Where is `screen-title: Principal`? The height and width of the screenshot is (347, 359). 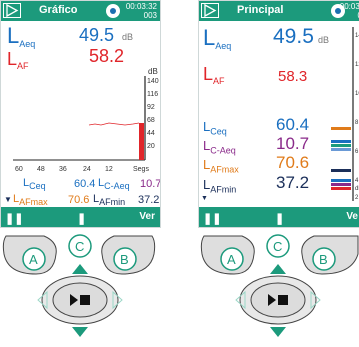 screen-title: Principal is located at coordinates (260, 10).